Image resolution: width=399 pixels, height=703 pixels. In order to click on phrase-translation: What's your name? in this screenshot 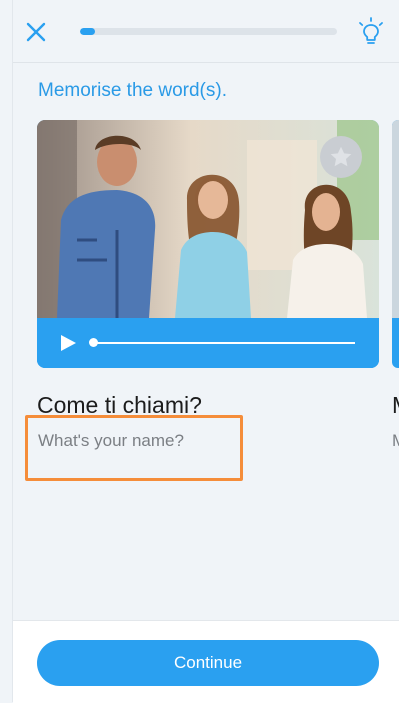, I will do `click(111, 440)`.